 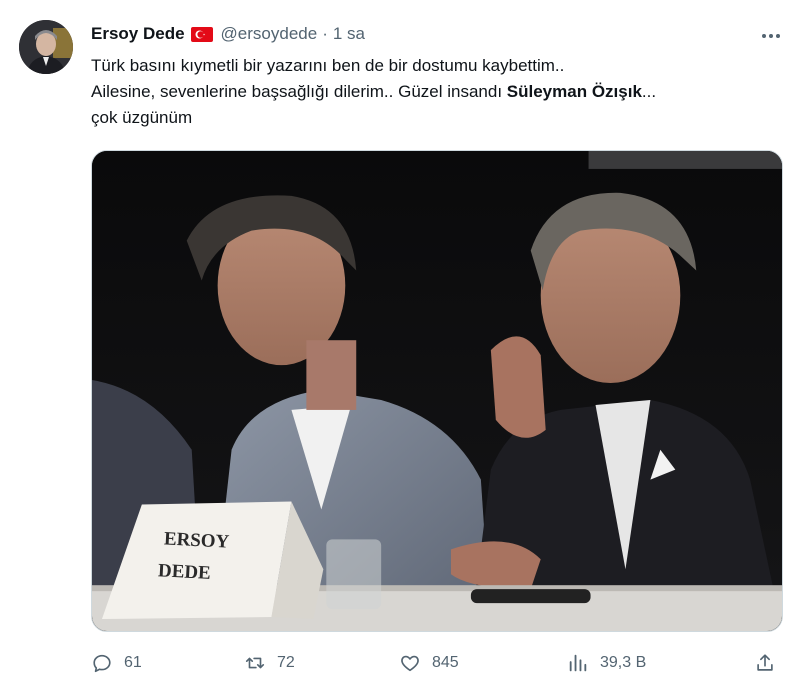 I want to click on retweet-count: 72, so click(x=286, y=662).